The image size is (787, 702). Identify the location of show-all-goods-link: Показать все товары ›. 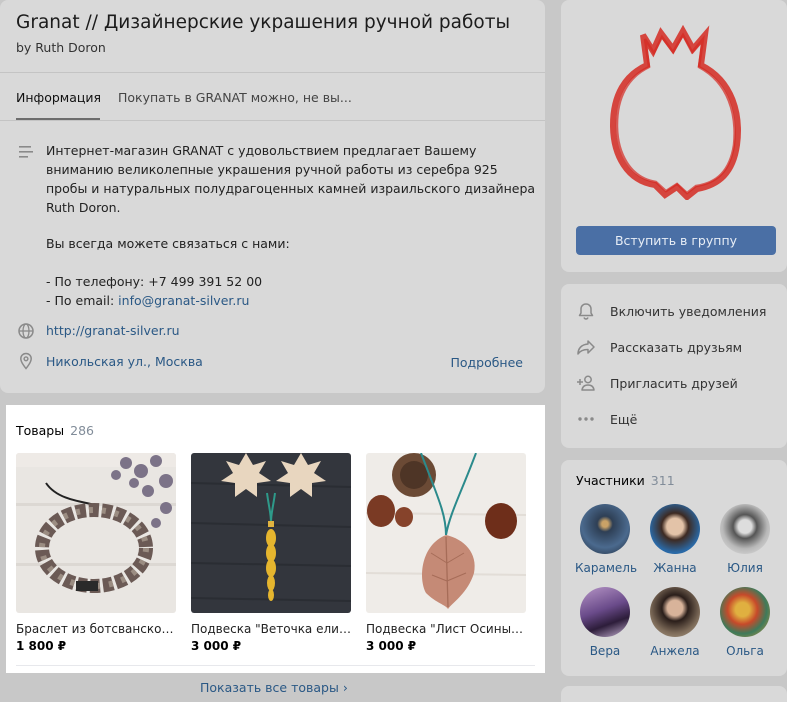
(274, 687).